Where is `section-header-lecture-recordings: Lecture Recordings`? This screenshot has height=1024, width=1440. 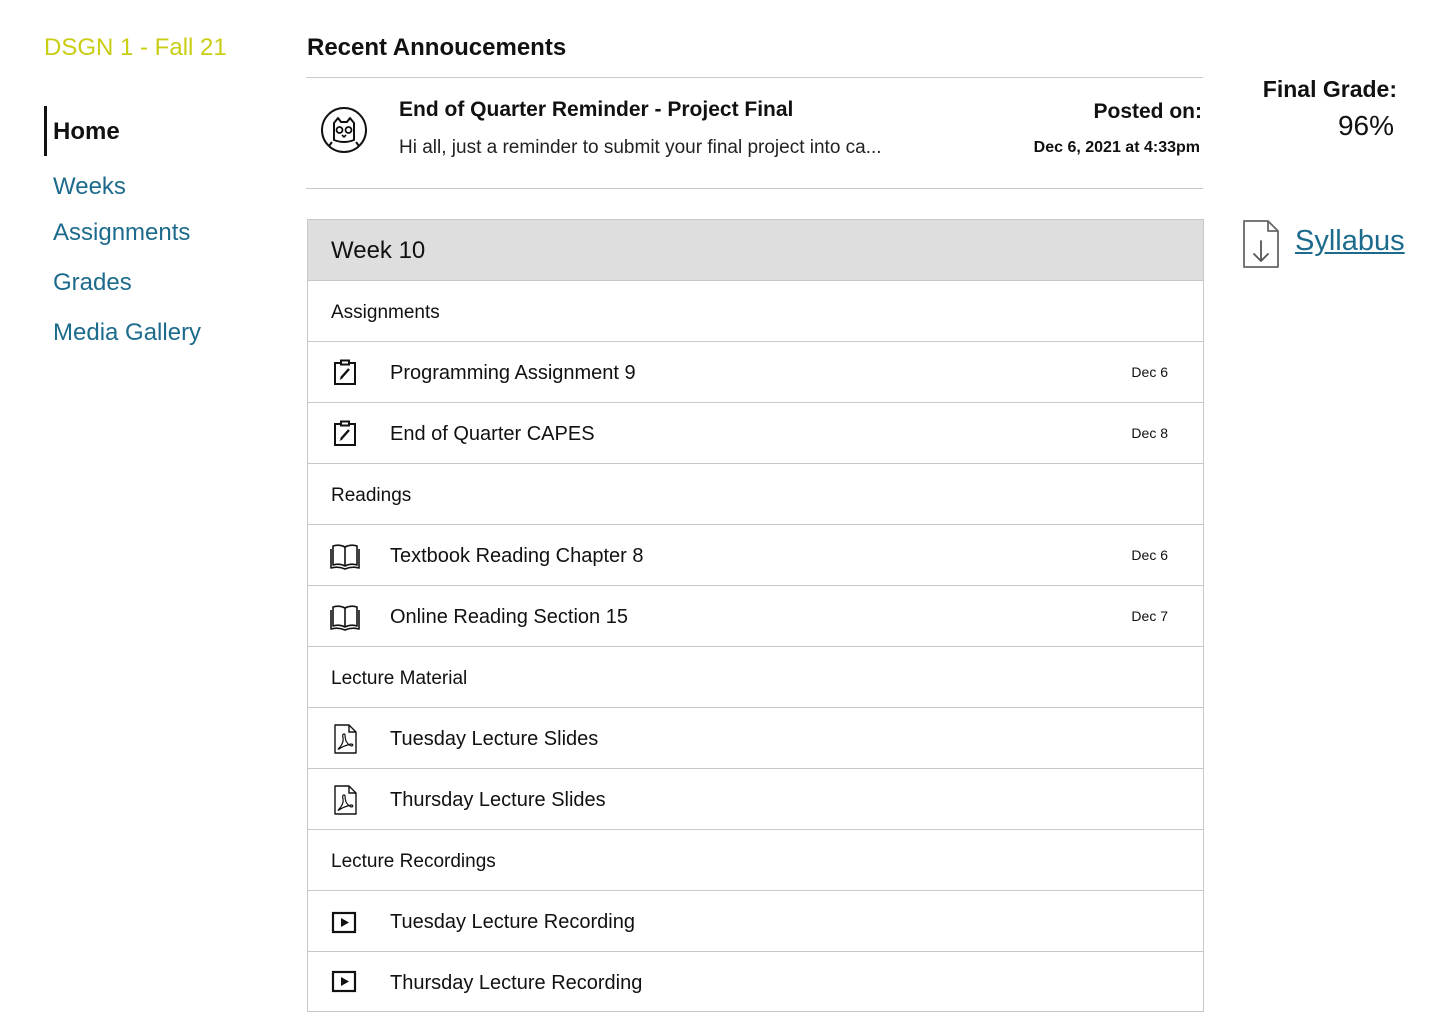
section-header-lecture-recordings: Lecture Recordings is located at coordinates (755, 860).